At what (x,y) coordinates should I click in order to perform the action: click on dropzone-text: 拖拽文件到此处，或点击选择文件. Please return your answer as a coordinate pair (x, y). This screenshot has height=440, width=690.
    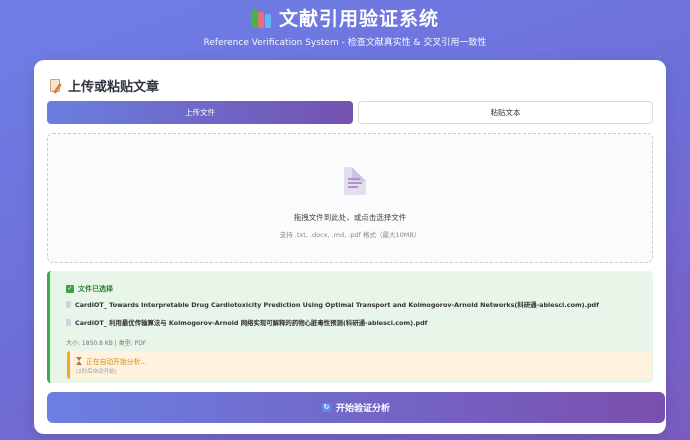
    Looking at the image, I should click on (350, 217).